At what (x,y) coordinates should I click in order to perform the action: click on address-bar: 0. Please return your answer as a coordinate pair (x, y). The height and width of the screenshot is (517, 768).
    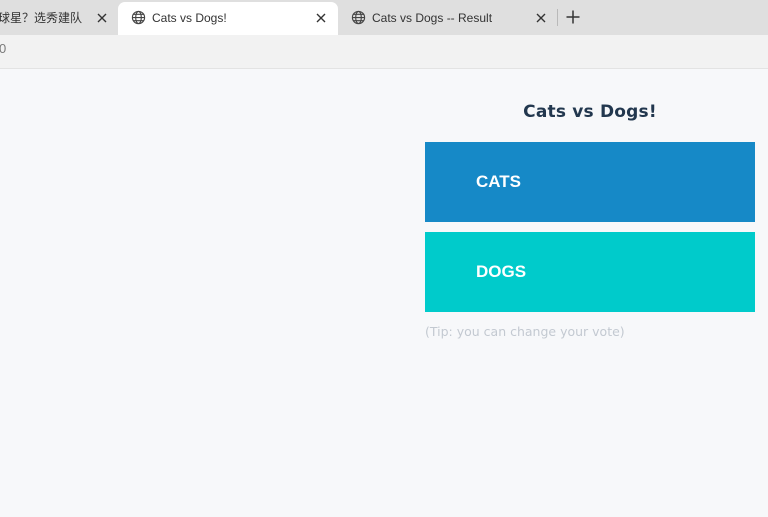
    Looking at the image, I should click on (384, 52).